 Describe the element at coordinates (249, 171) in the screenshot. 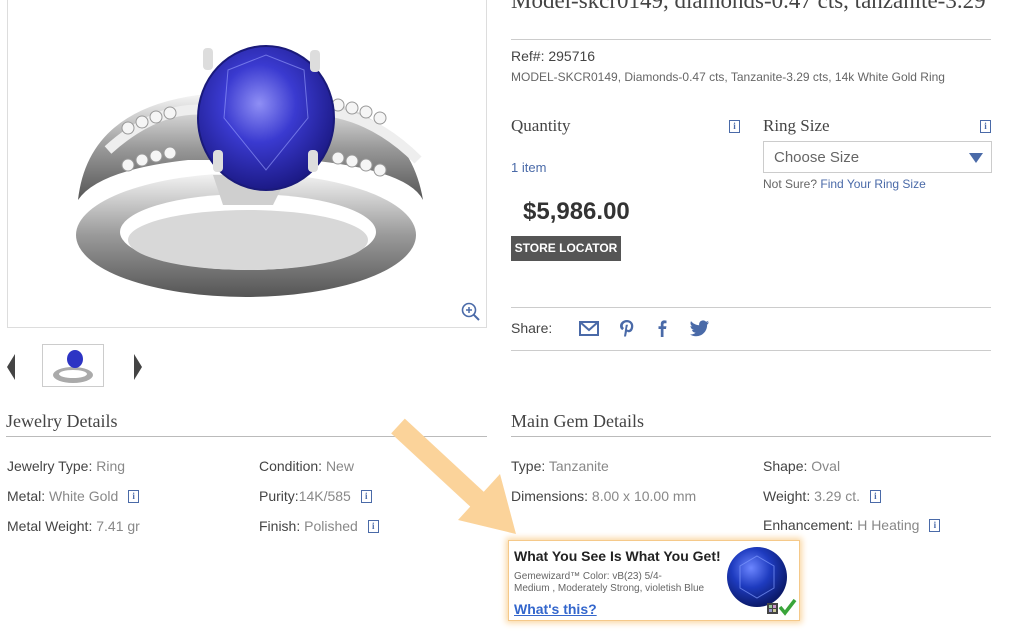

I see `ring-image` at that location.